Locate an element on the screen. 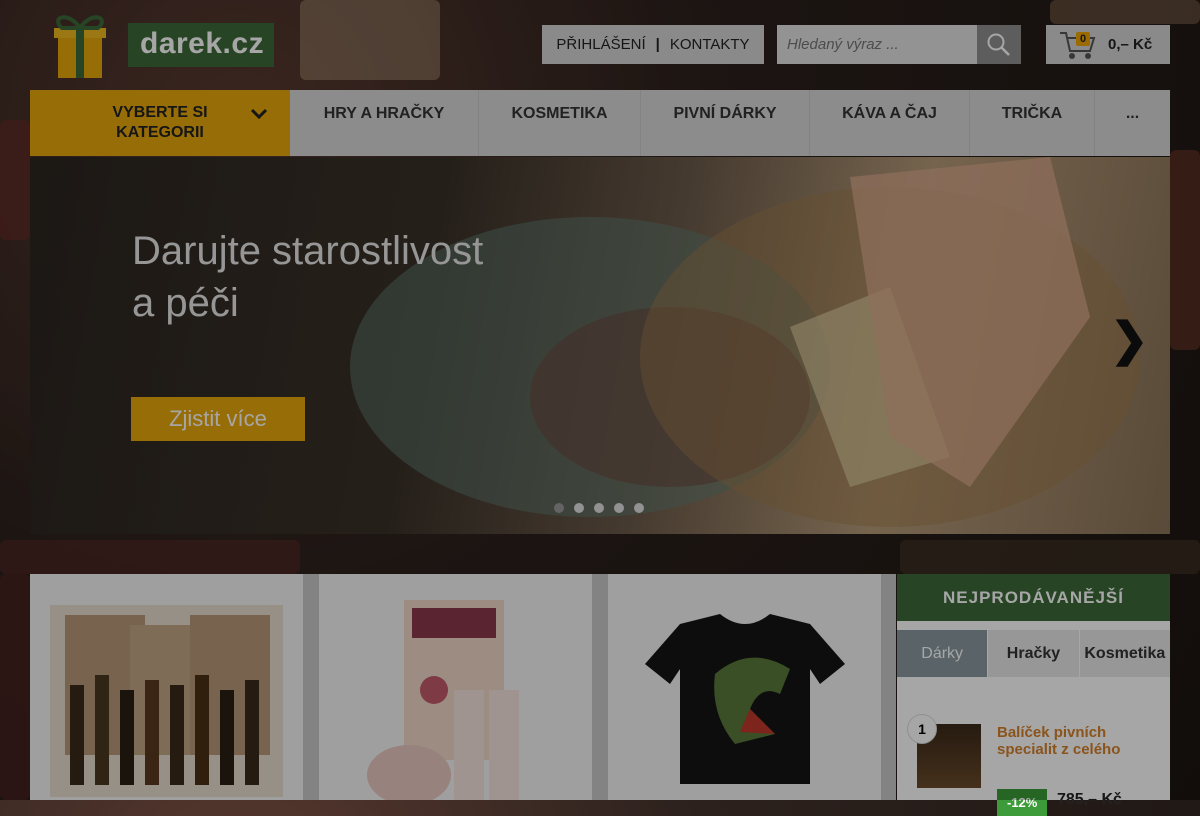 The image size is (1200, 816). hero-cta-button: Zjistit více is located at coordinates (218, 419).